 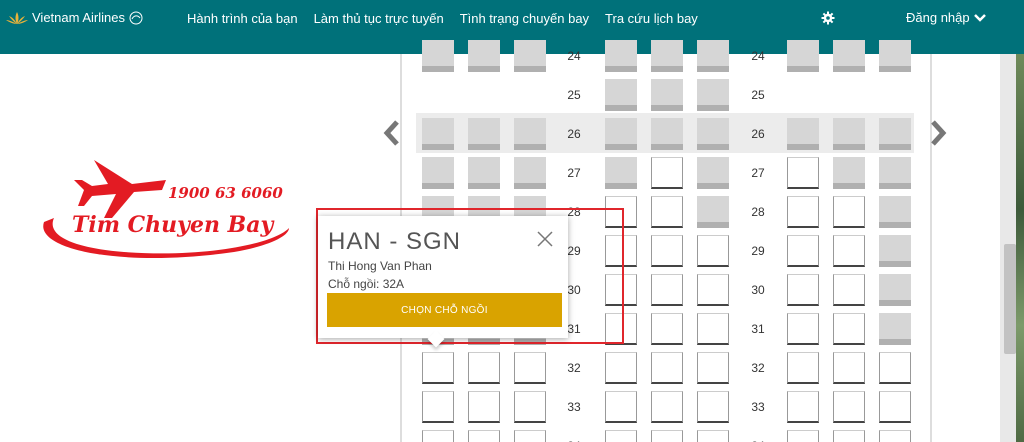 I want to click on scrollbar, so click(x=1012, y=248).